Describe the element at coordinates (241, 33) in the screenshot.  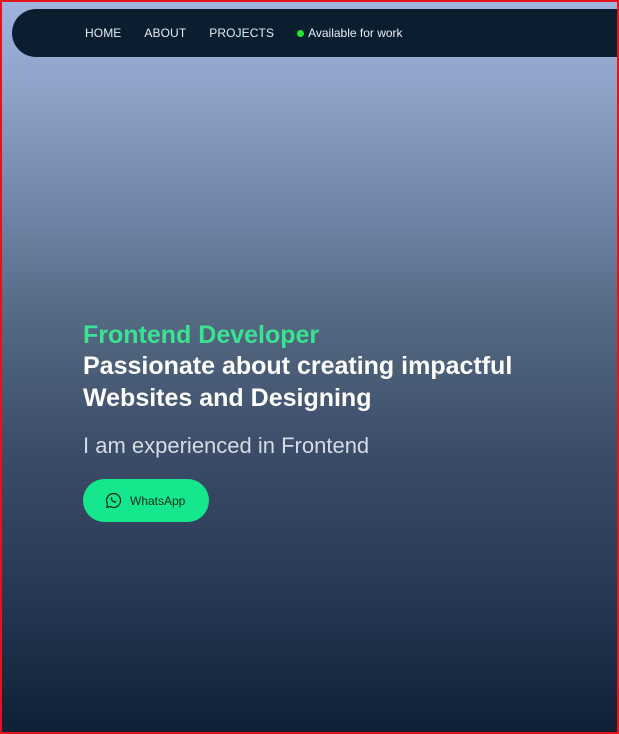
I see `nav-projects-link: PROJECTS` at that location.